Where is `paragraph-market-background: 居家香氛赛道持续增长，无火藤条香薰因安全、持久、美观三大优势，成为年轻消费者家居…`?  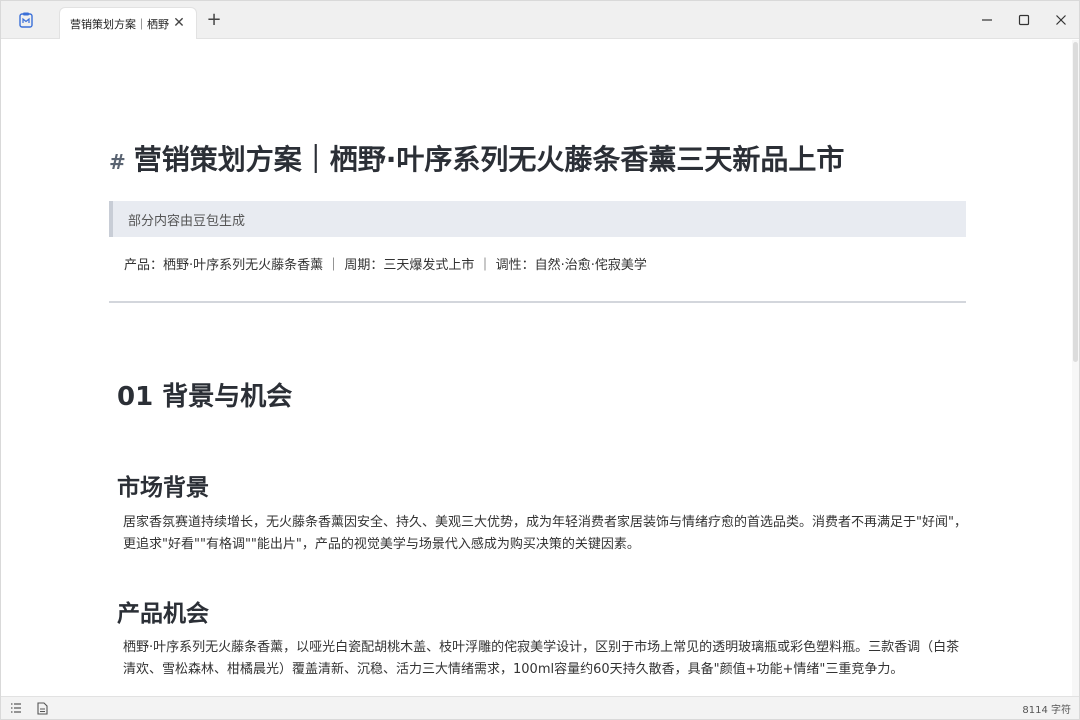
paragraph-market-background: 居家香氛赛道持续增长，无火藤条香薰因安全、持久、美观三大优势，成为年轻消费者家居… is located at coordinates (545, 534).